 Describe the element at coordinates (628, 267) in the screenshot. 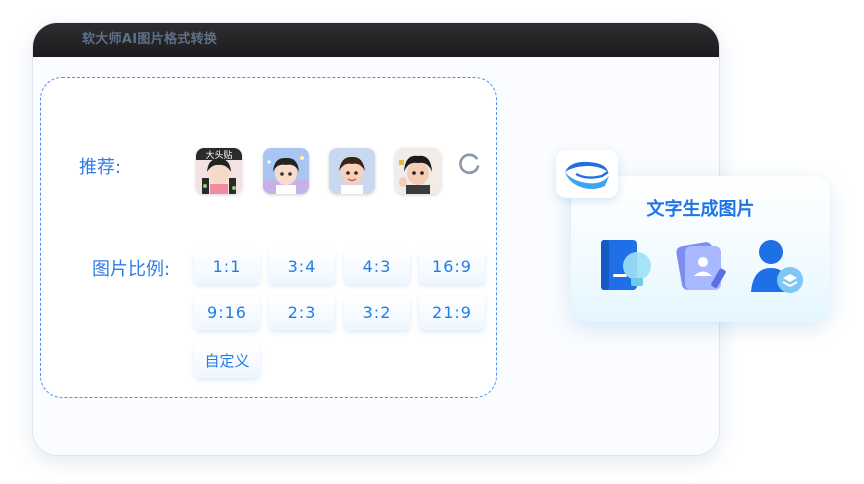

I see `book-lightbulb-icon` at that location.